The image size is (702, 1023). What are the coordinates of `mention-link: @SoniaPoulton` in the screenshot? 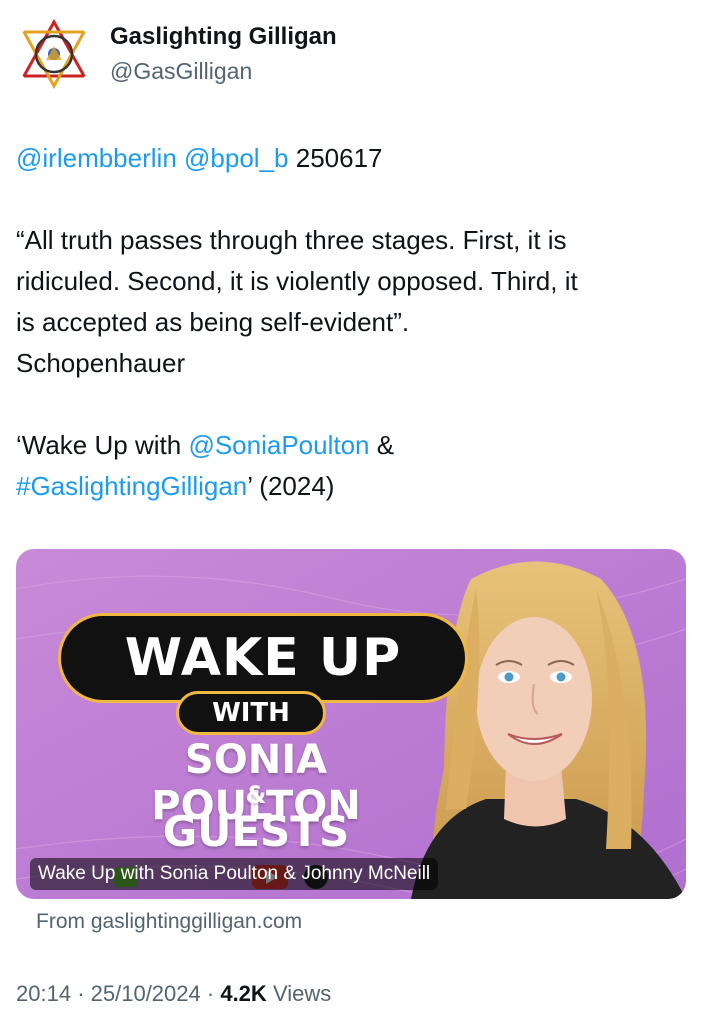 It's located at (278, 445).